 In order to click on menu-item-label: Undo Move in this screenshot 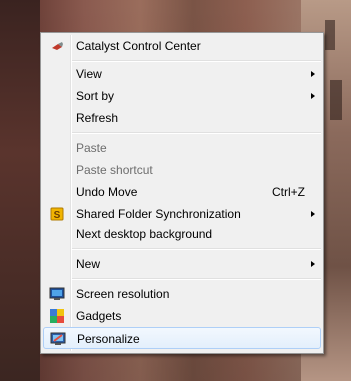, I will do `click(107, 192)`.